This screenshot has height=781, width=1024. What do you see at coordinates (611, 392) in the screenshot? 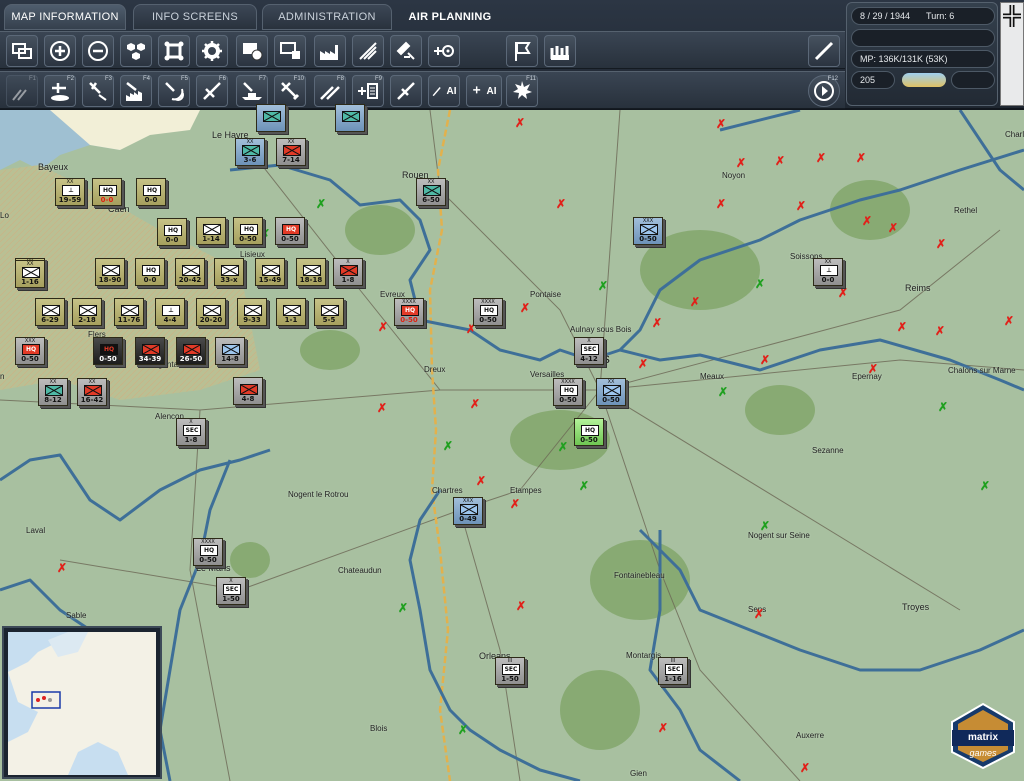
I see `unit-counter-u45: XX 0-50` at bounding box center [611, 392].